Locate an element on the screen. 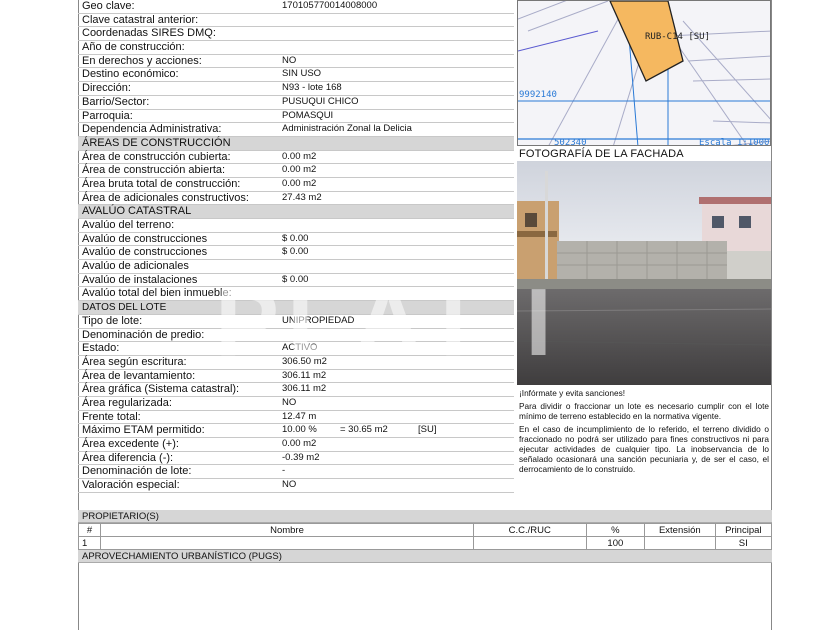  field-label: Avalúo de instalaciones is located at coordinates (140, 279).